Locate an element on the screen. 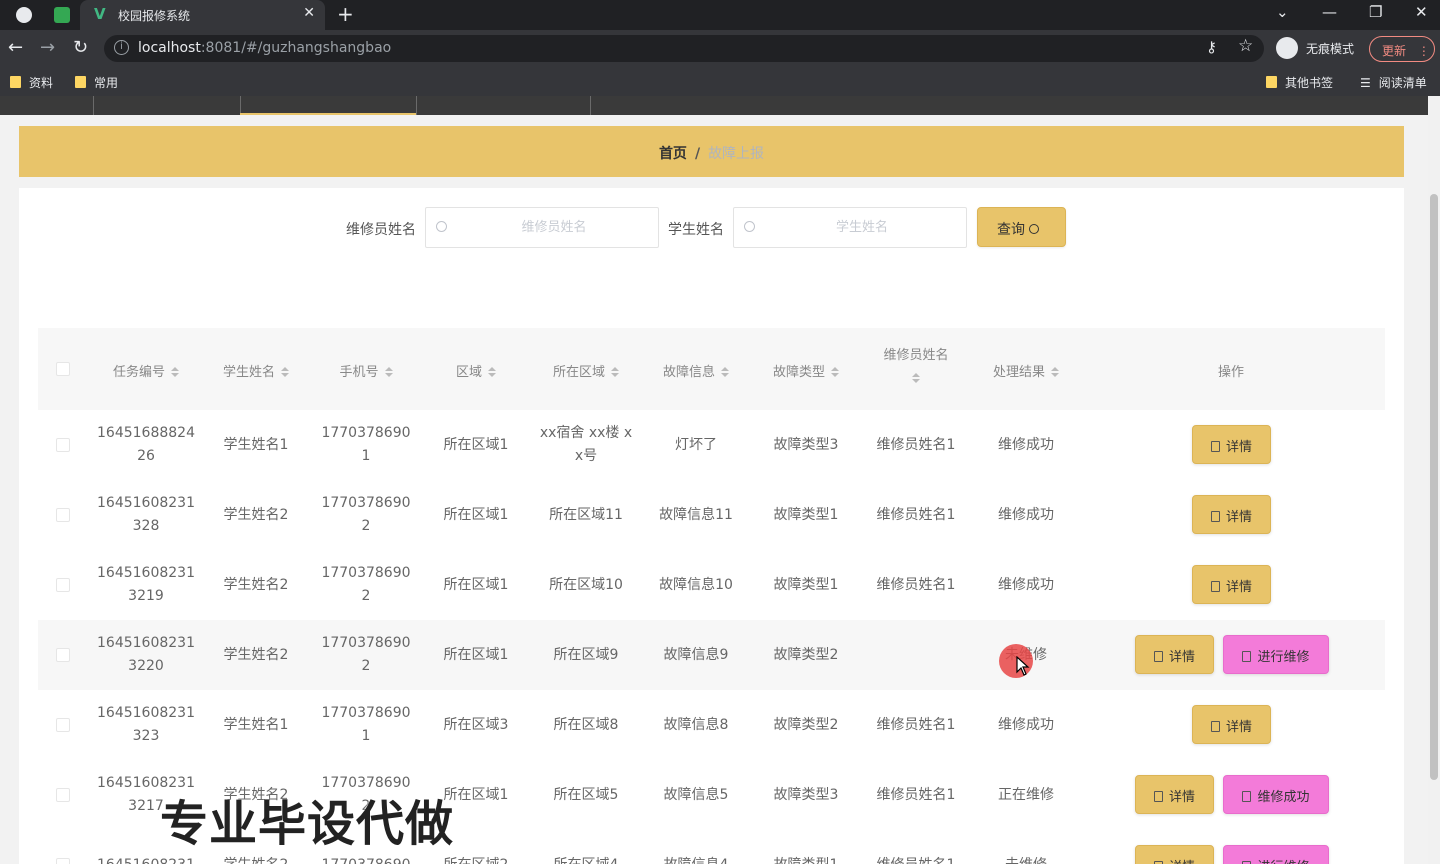 The height and width of the screenshot is (864, 1440). search-icon is located at coordinates (441, 226).